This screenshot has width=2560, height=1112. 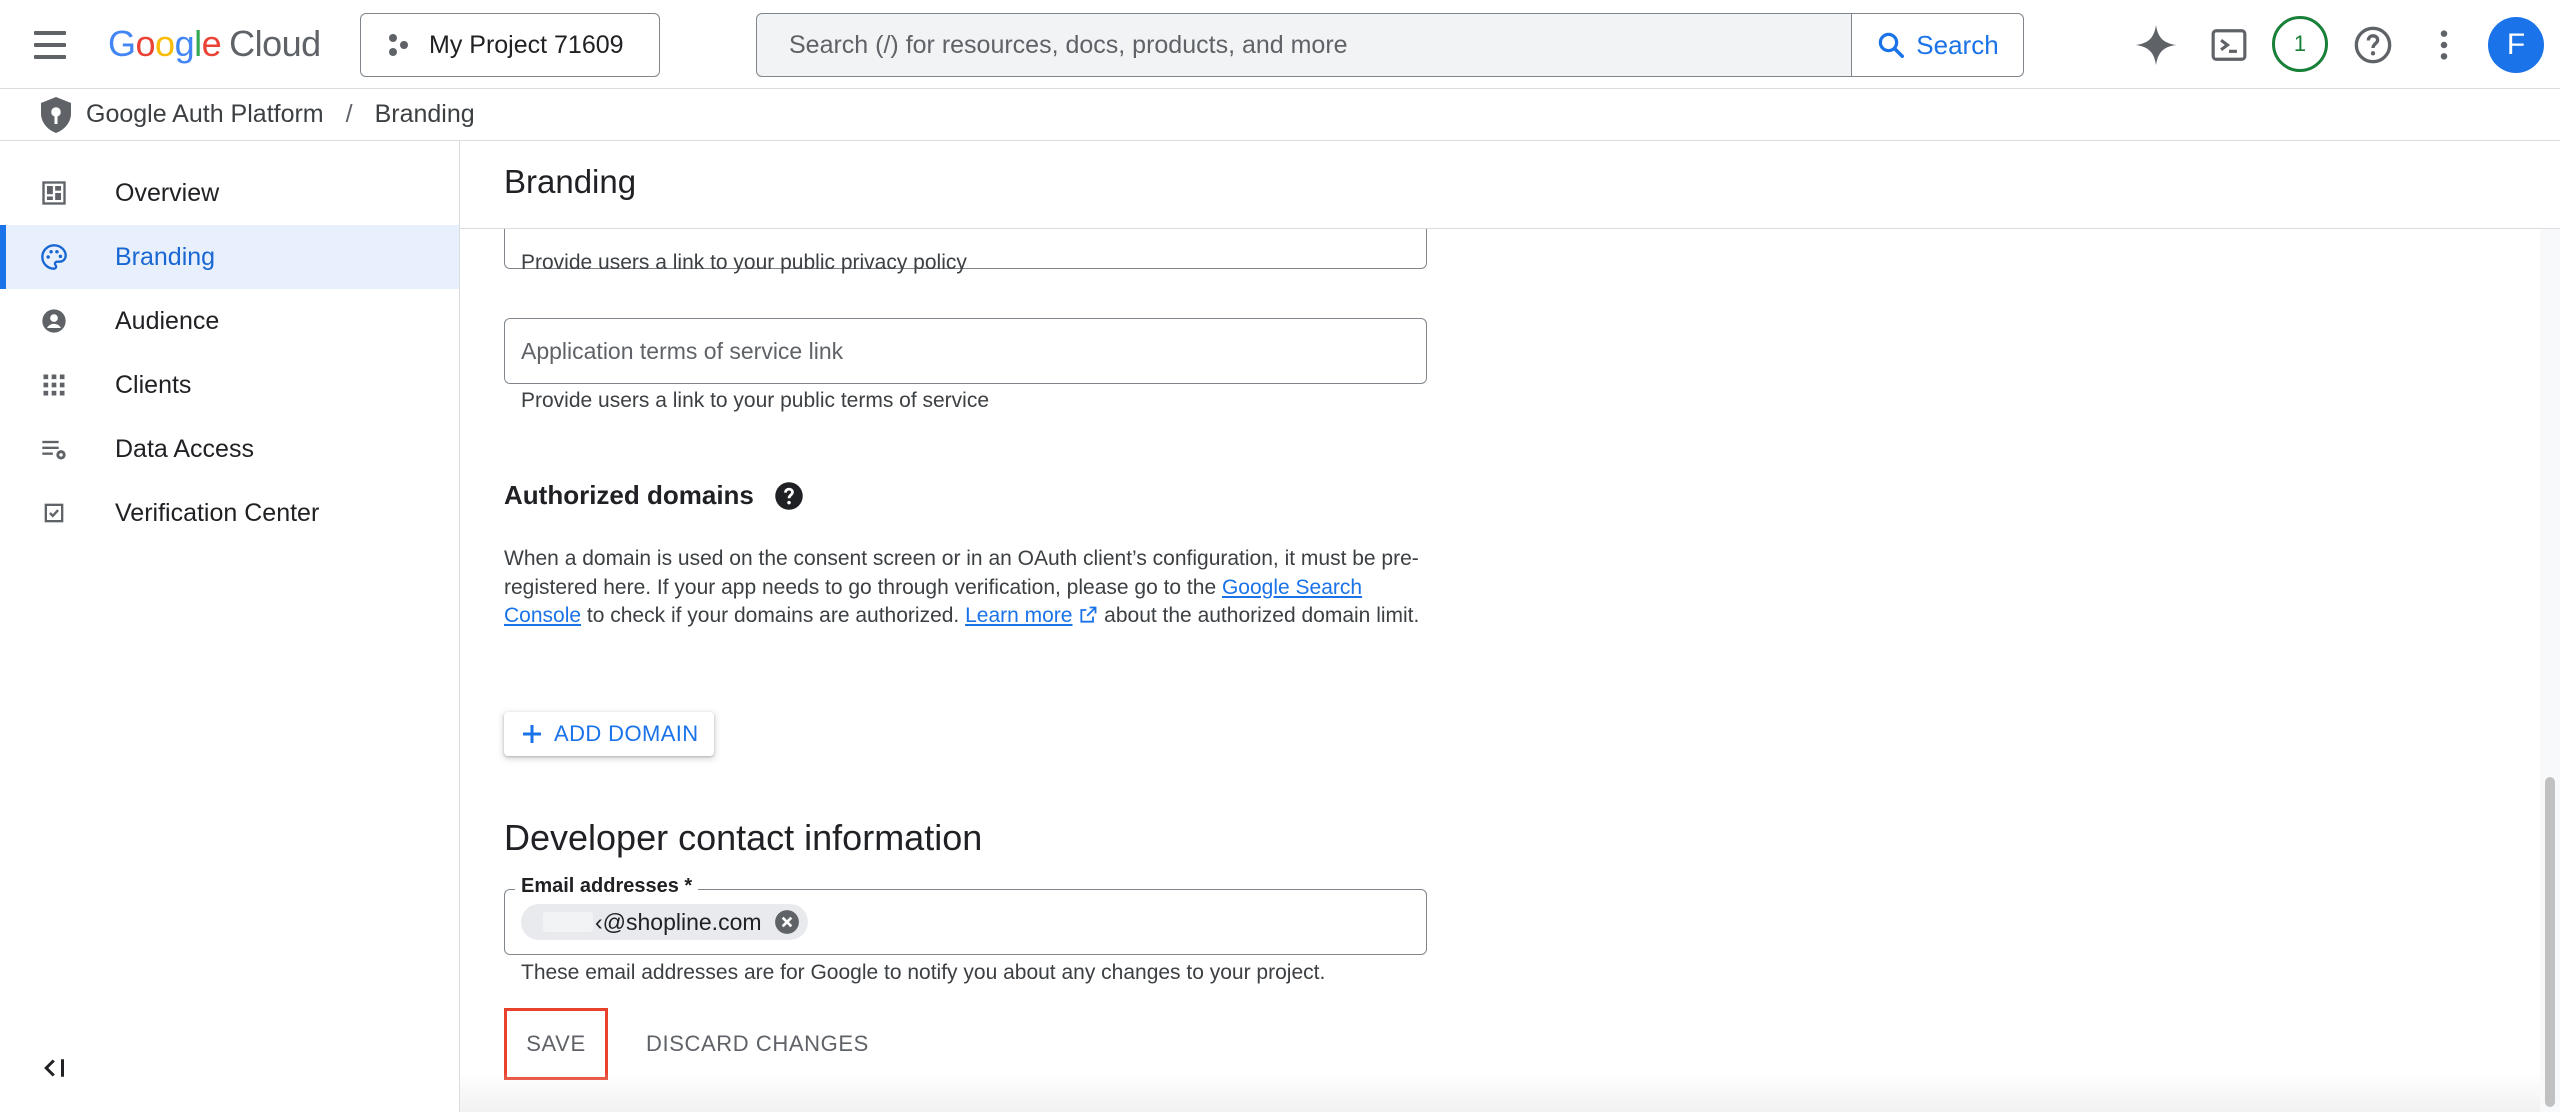 What do you see at coordinates (2300, 44) in the screenshot?
I see `notifications-badge: 1` at bounding box center [2300, 44].